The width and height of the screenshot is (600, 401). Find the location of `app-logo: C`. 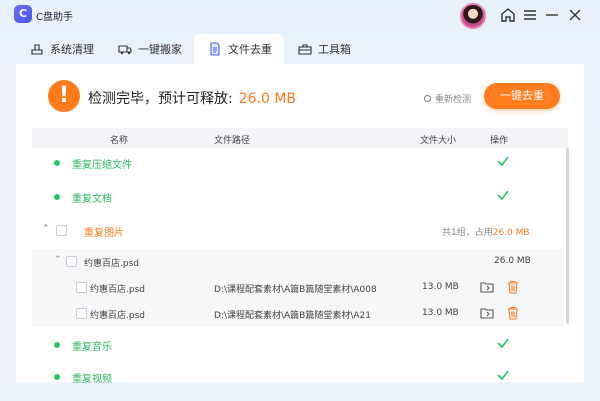

app-logo: C is located at coordinates (23, 14).